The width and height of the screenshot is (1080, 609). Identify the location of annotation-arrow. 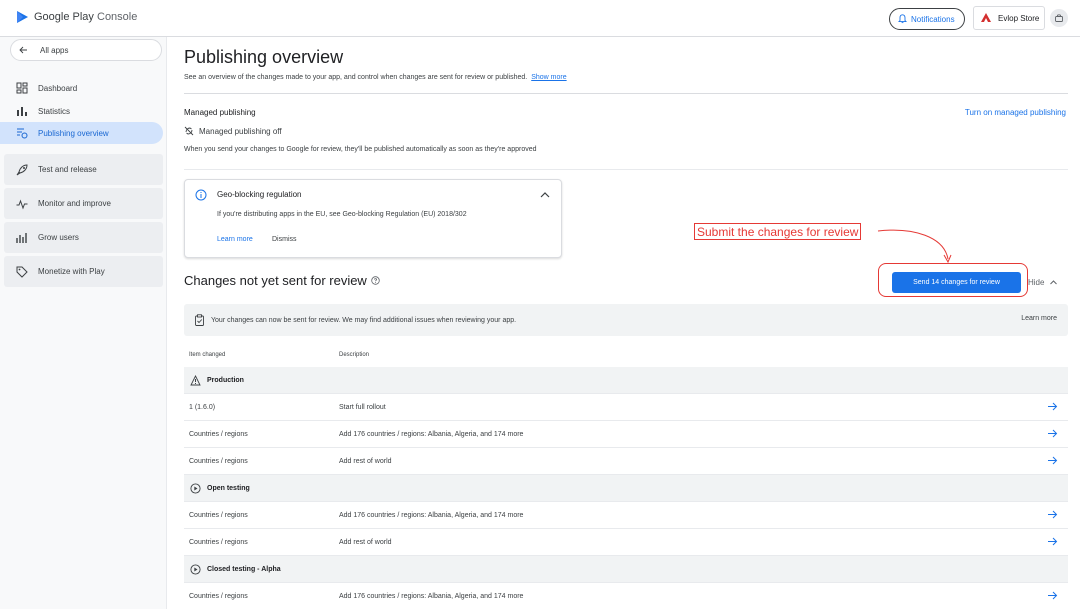
(914, 246).